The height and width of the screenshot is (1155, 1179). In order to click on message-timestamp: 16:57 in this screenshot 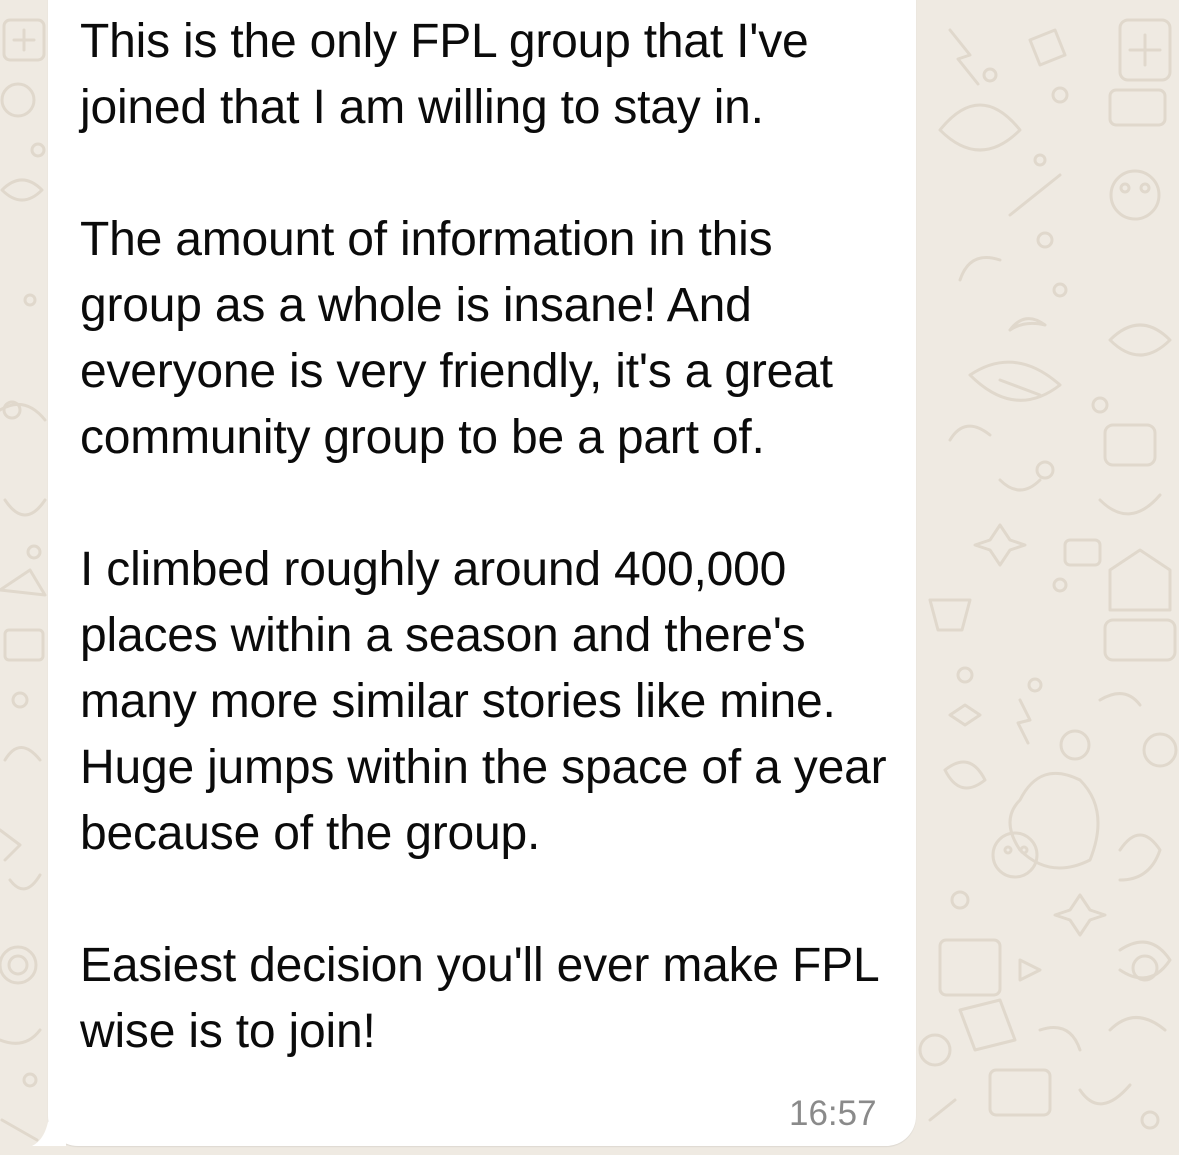, I will do `click(833, 1113)`.